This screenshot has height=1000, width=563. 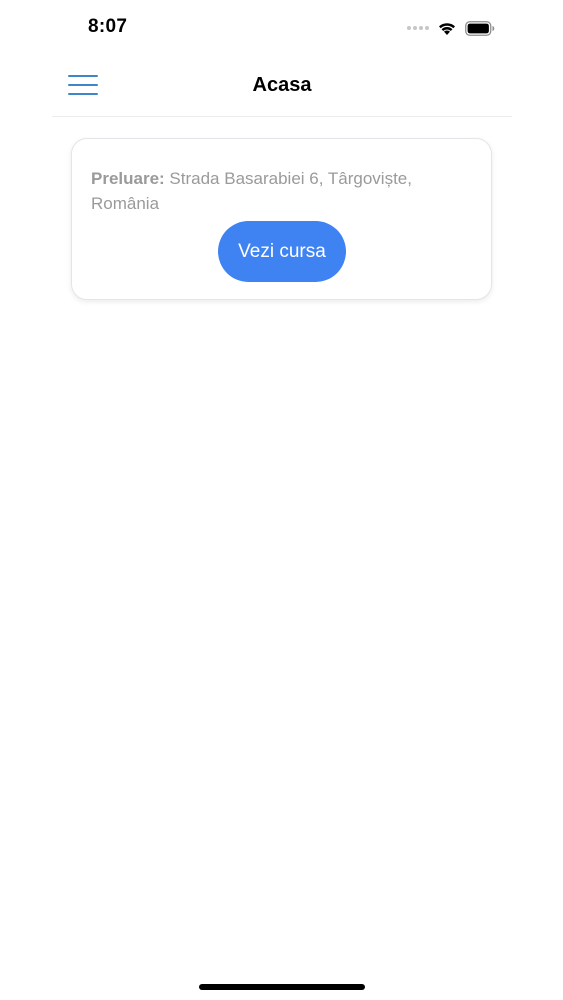 I want to click on page-title: Acasa, so click(x=282, y=85).